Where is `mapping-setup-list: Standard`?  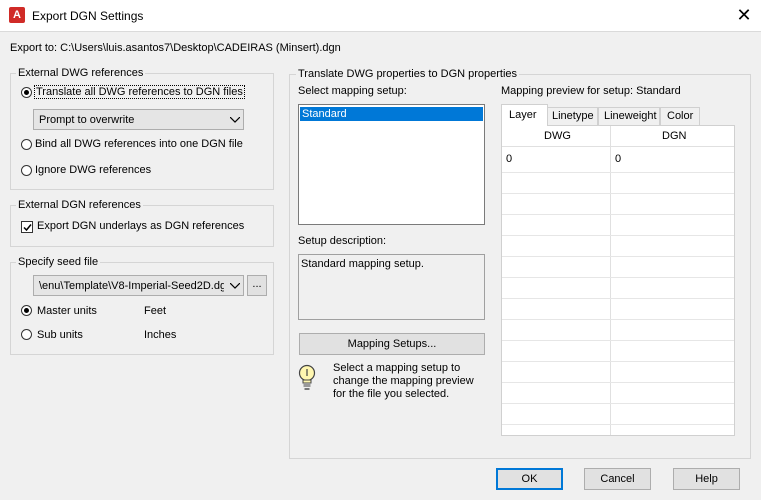
mapping-setup-list: Standard is located at coordinates (391, 164).